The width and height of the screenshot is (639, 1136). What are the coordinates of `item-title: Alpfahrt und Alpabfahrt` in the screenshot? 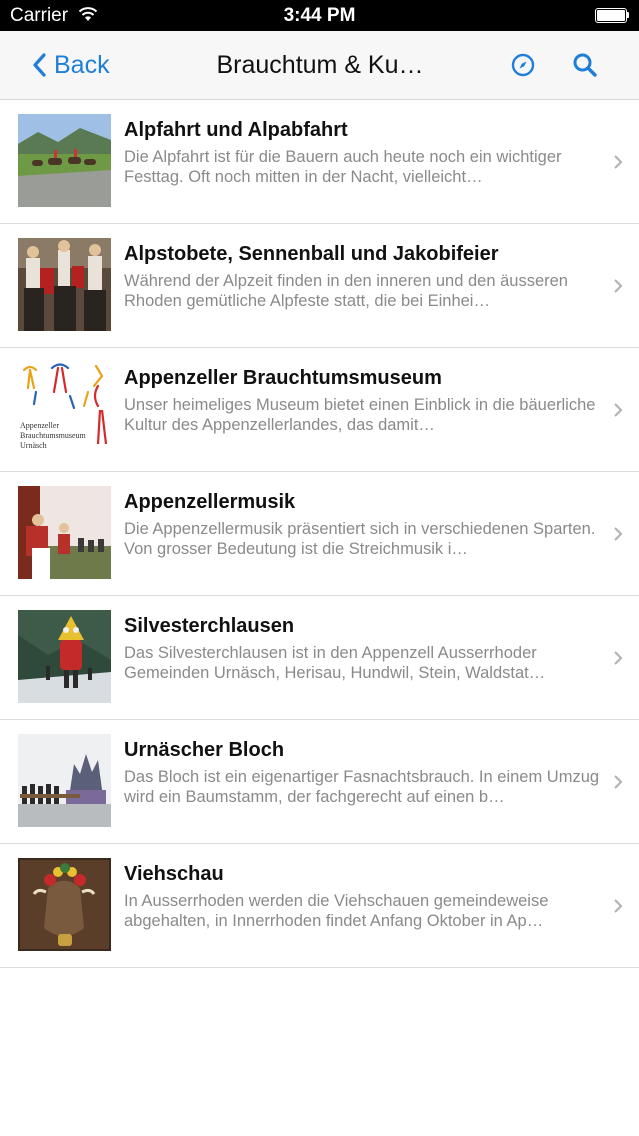 It's located at (236, 130).